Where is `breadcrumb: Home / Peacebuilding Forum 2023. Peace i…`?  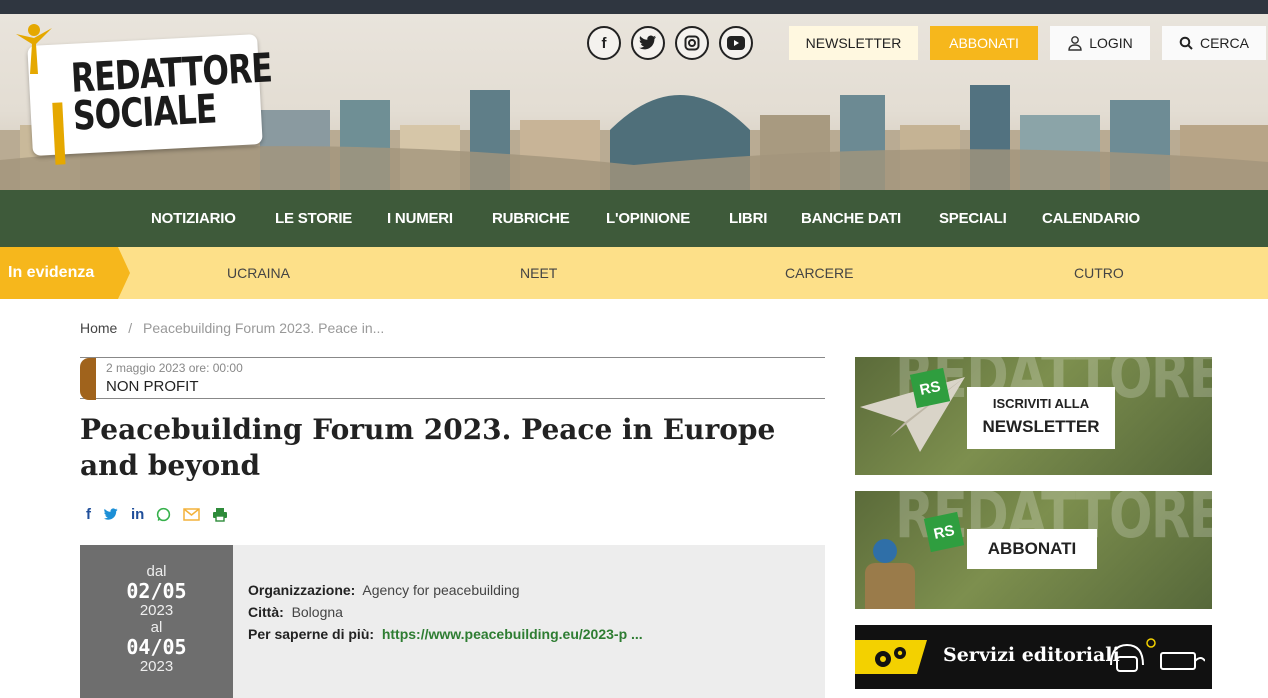 breadcrumb: Home / Peacebuilding Forum 2023. Peace i… is located at coordinates (232, 328).